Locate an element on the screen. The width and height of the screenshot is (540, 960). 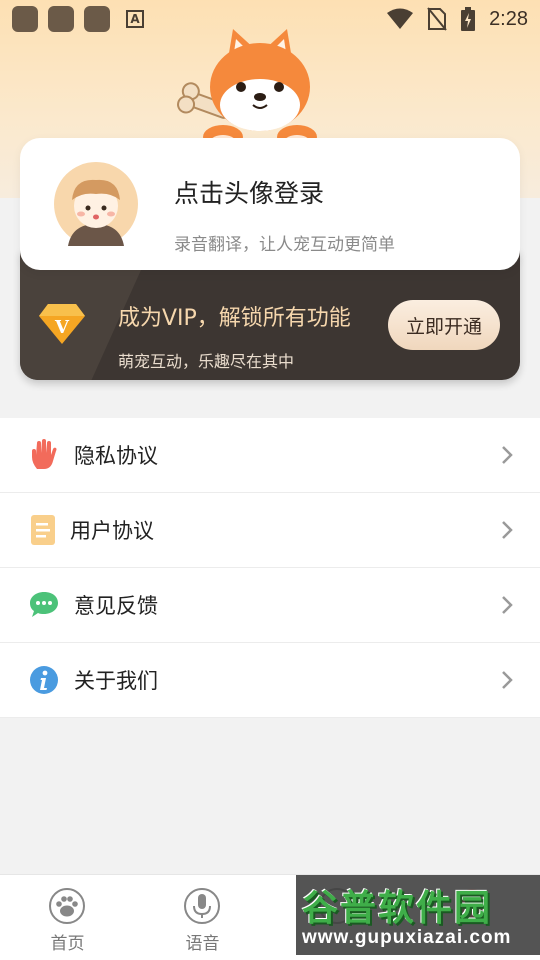
no-sim-icon is located at coordinates (437, 19).